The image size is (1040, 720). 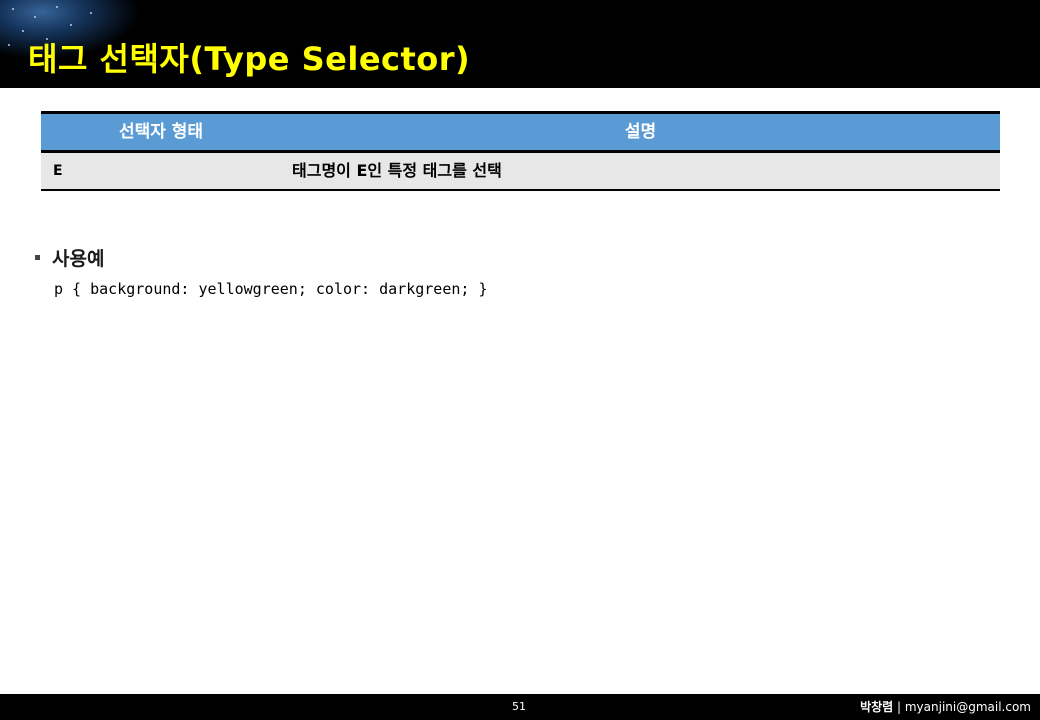 I want to click on page-number: 51, so click(x=519, y=706).